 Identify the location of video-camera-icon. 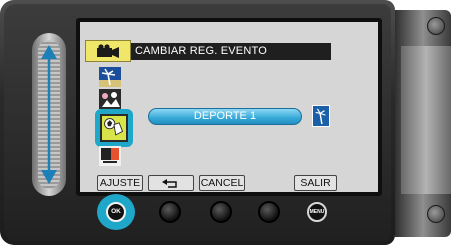
(108, 51).